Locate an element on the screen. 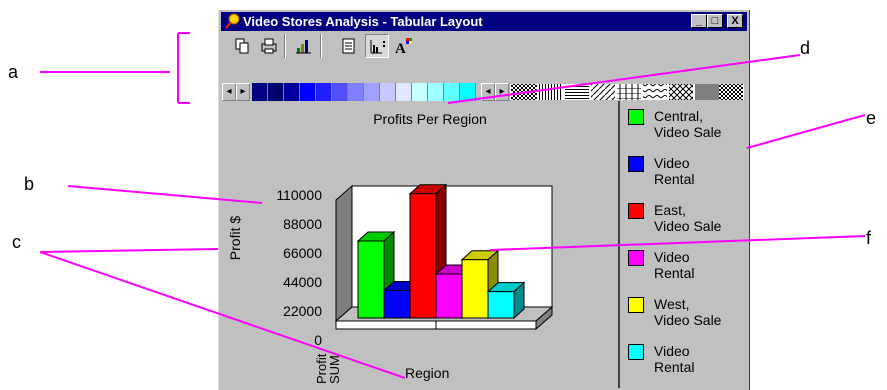  chart-title: Profits Per Region is located at coordinates (430, 119).